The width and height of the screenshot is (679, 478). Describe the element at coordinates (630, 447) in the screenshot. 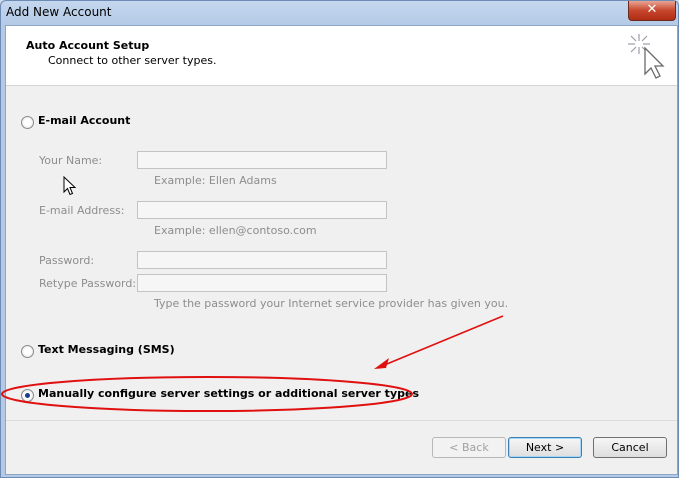

I see `cancel-button: Cancel` at that location.